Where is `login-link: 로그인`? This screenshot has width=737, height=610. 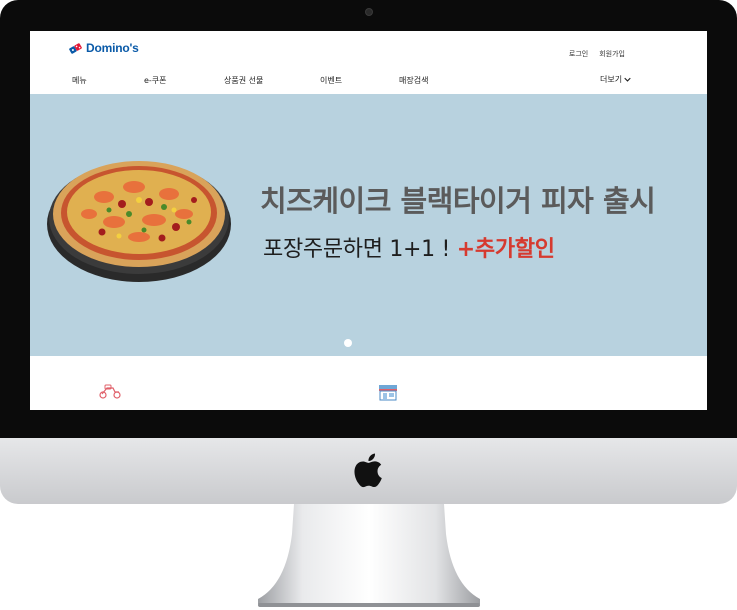
login-link: 로그인 is located at coordinates (578, 54).